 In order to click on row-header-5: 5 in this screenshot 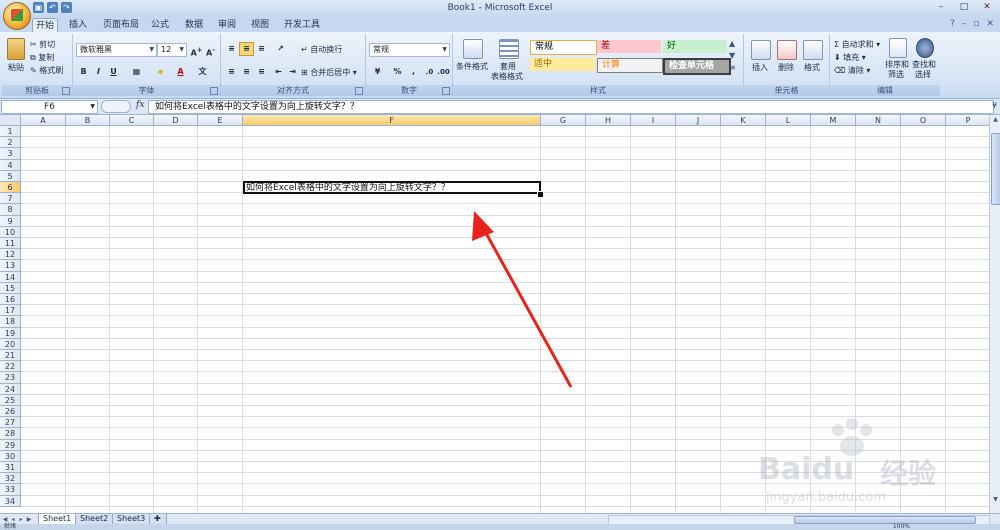, I will do `click(10, 176)`.